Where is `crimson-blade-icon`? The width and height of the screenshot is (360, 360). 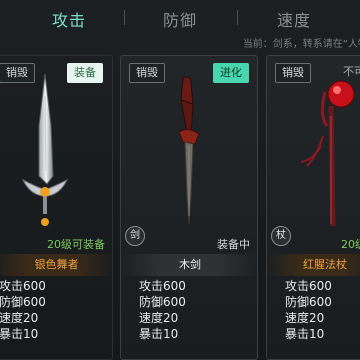
crimson-blade-icon is located at coordinates (189, 150).